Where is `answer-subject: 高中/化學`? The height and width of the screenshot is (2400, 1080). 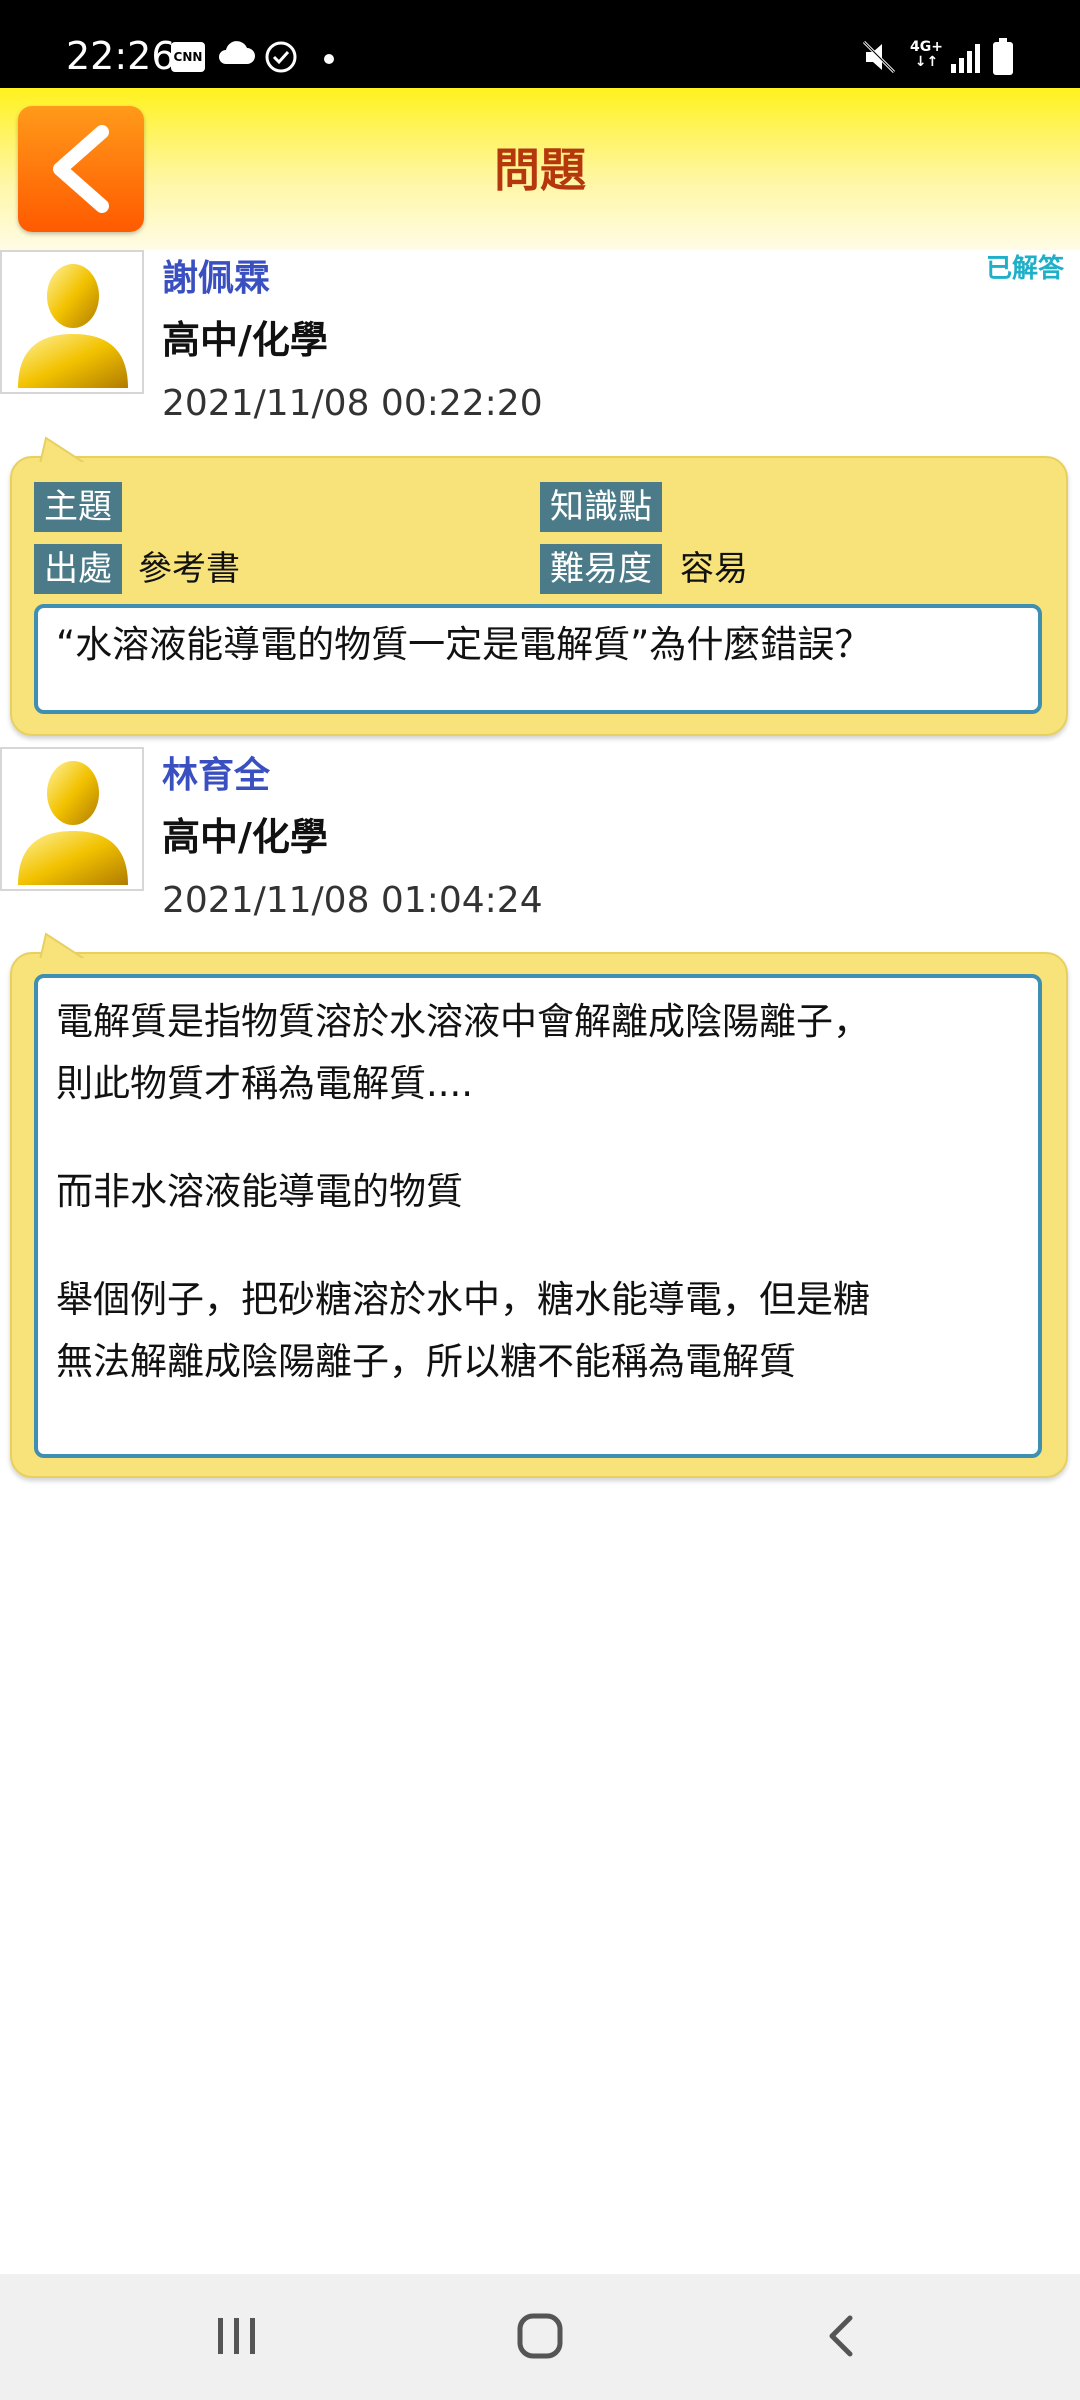 answer-subject: 高中/化學 is located at coordinates (245, 837).